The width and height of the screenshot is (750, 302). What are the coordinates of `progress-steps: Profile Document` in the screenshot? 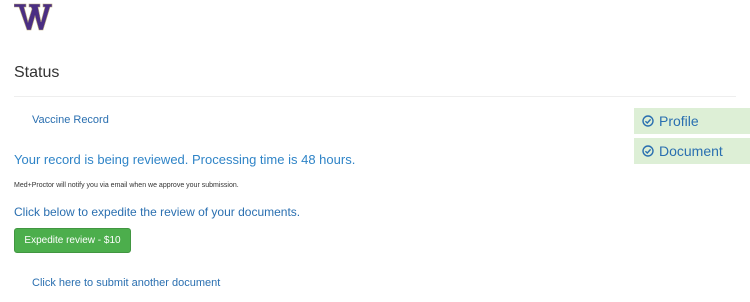 It's located at (692, 138).